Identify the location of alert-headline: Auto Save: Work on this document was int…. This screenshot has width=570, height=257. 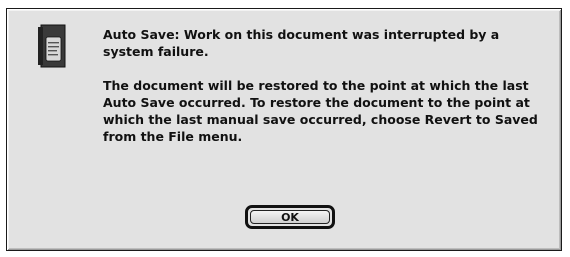
(301, 43).